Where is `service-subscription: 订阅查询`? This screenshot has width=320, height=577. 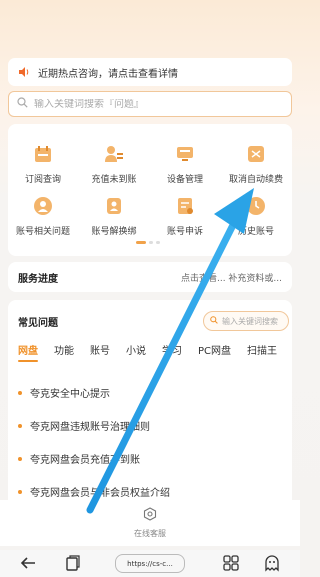
service-subscription: 订阅查询 is located at coordinates (43, 163).